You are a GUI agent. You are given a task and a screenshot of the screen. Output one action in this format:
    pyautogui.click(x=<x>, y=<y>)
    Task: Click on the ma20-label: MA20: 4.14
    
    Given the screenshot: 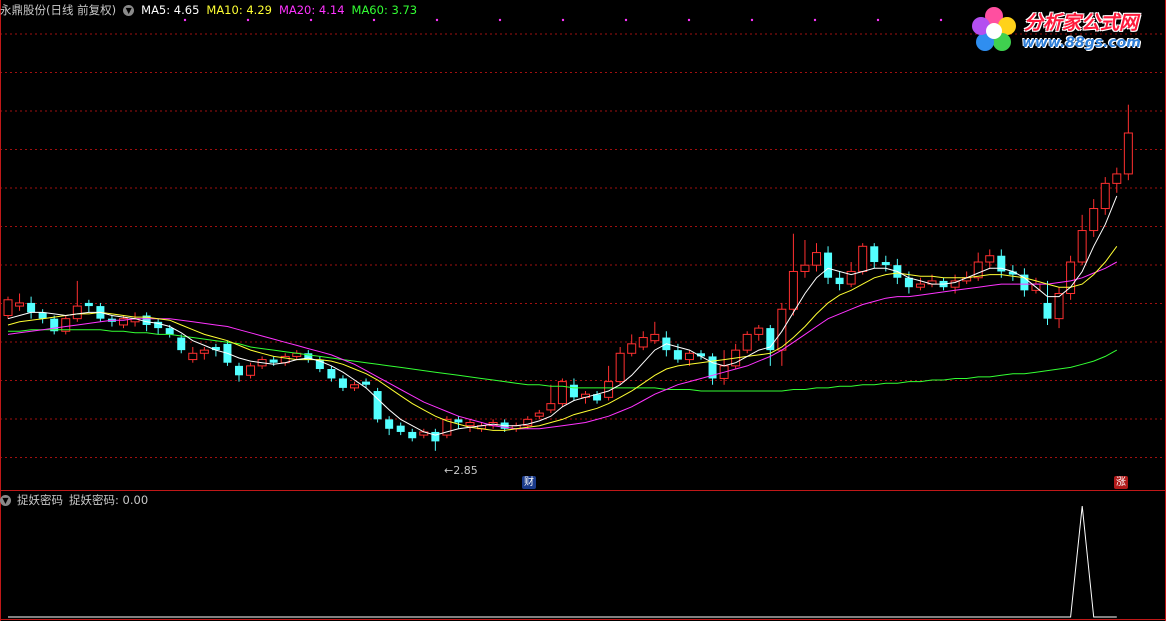 What is the action you would take?
    pyautogui.click(x=311, y=10)
    